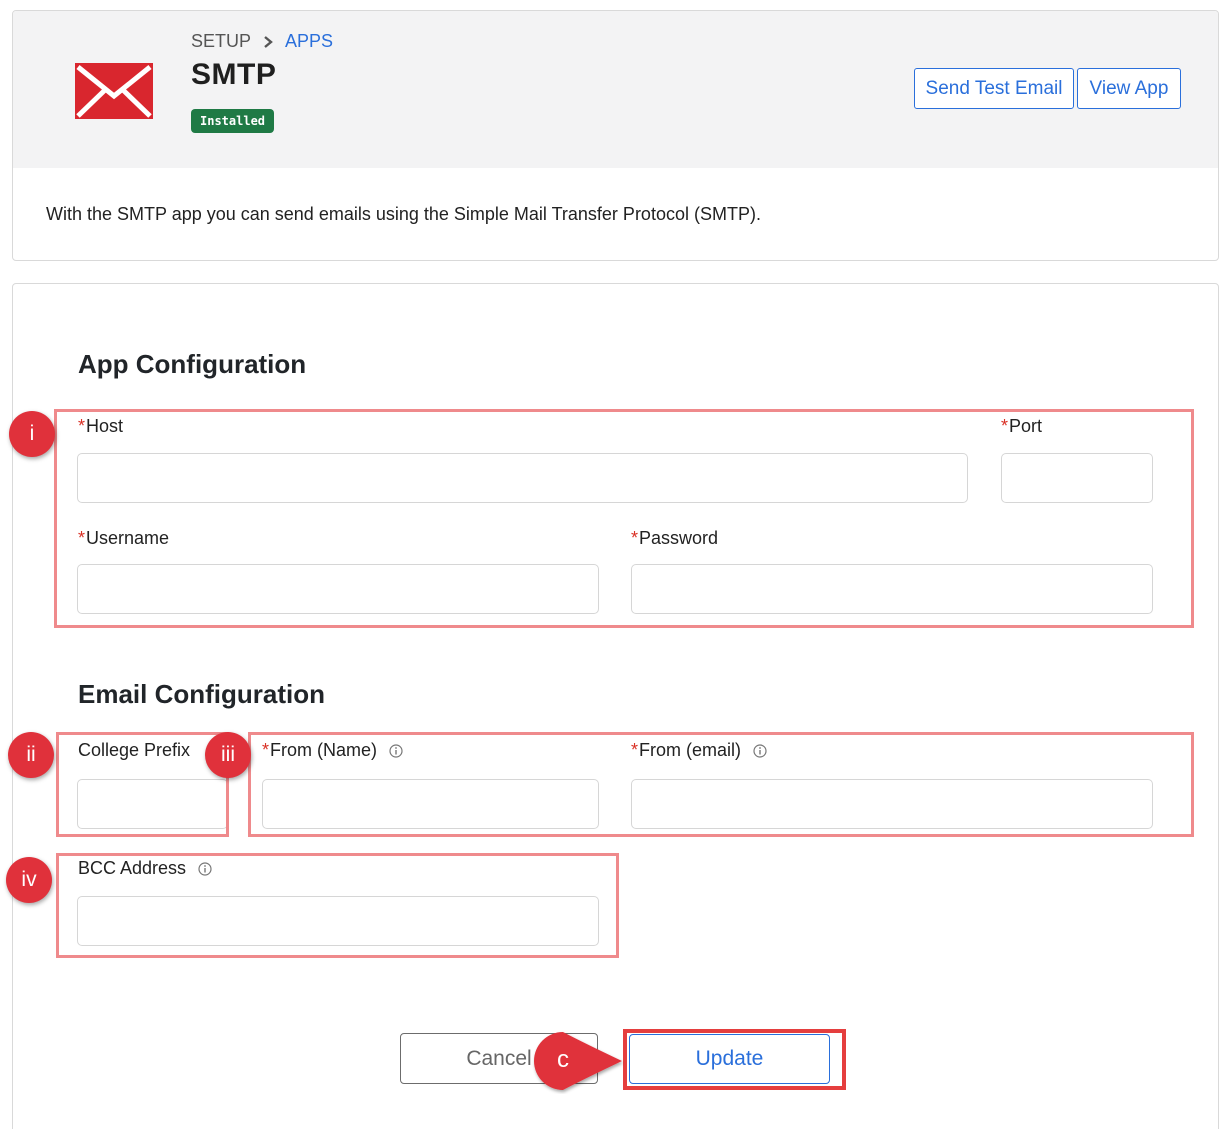 Image resolution: width=1230 pixels, height=1129 pixels. What do you see at coordinates (142, 784) in the screenshot?
I see `highlight-box-college-prefix` at bounding box center [142, 784].